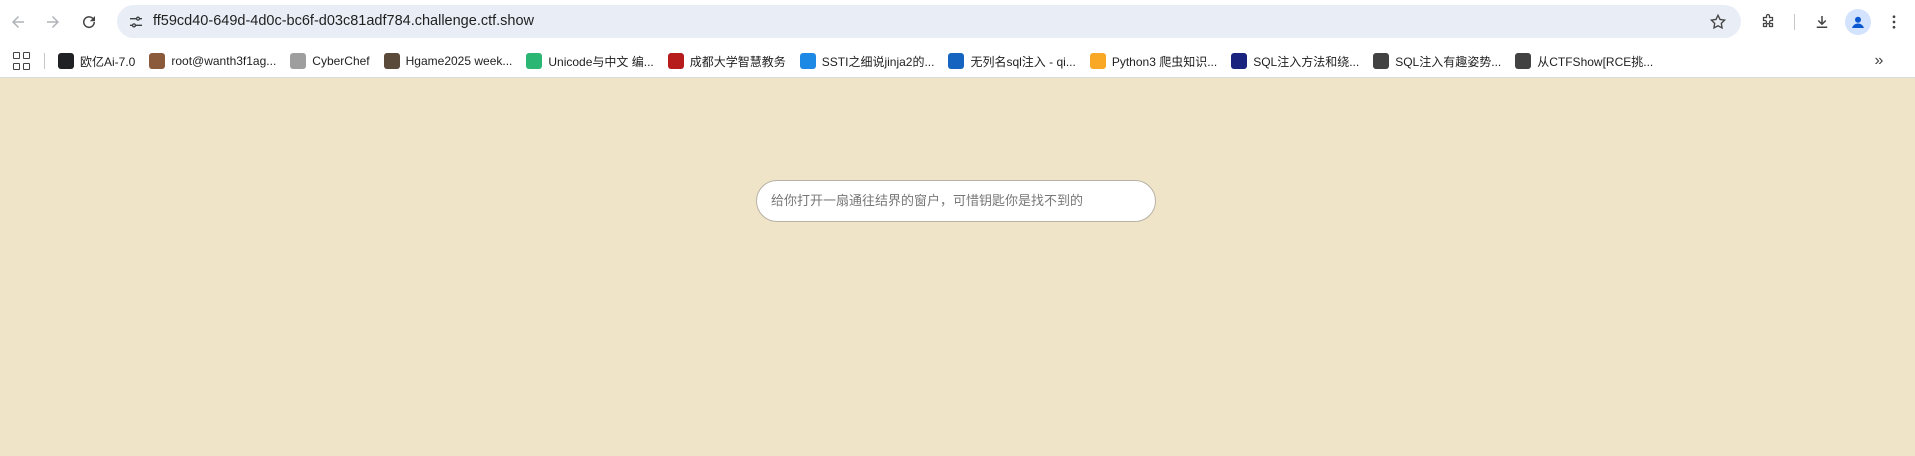 The image size is (1915, 456). Describe the element at coordinates (341, 61) in the screenshot. I see `bookmark-label: CyberChef` at that location.